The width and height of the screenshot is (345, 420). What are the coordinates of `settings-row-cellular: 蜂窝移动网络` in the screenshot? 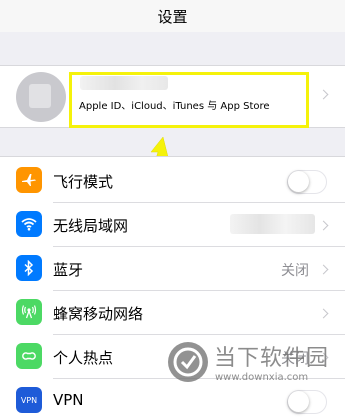 It's located at (172, 313).